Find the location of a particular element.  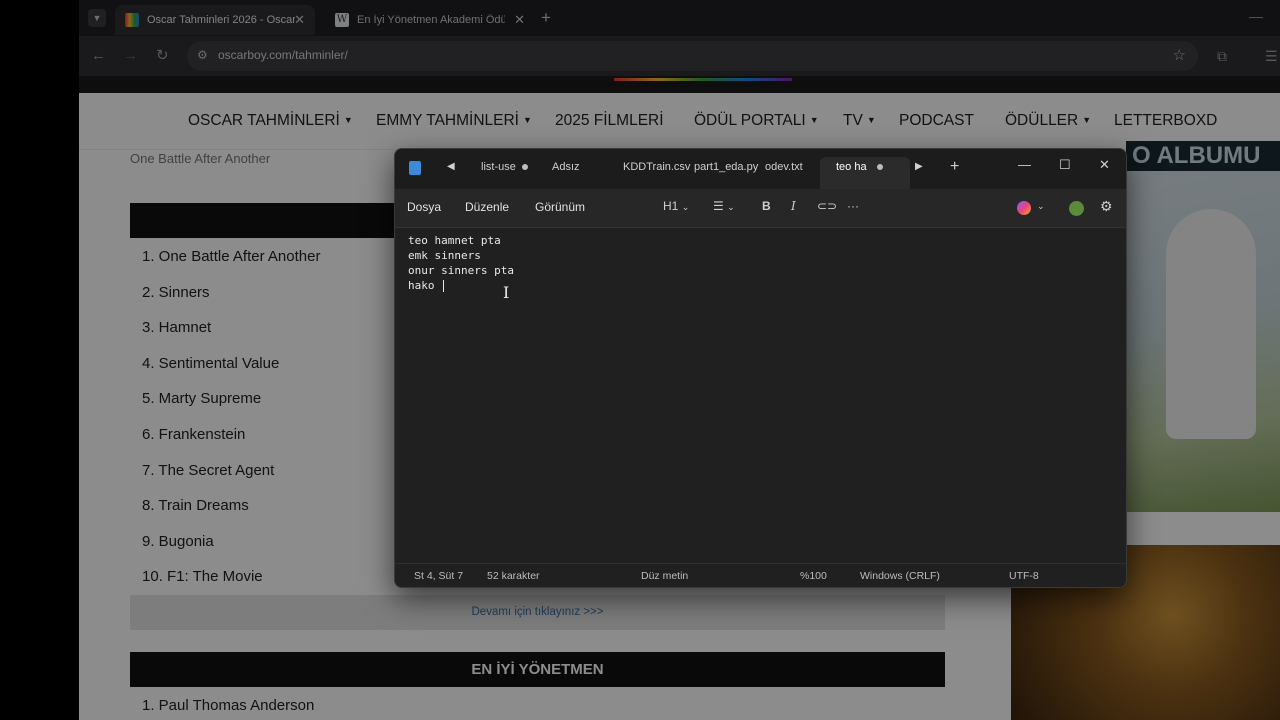

nav-tv: TV ▼ is located at coordinates (859, 121).